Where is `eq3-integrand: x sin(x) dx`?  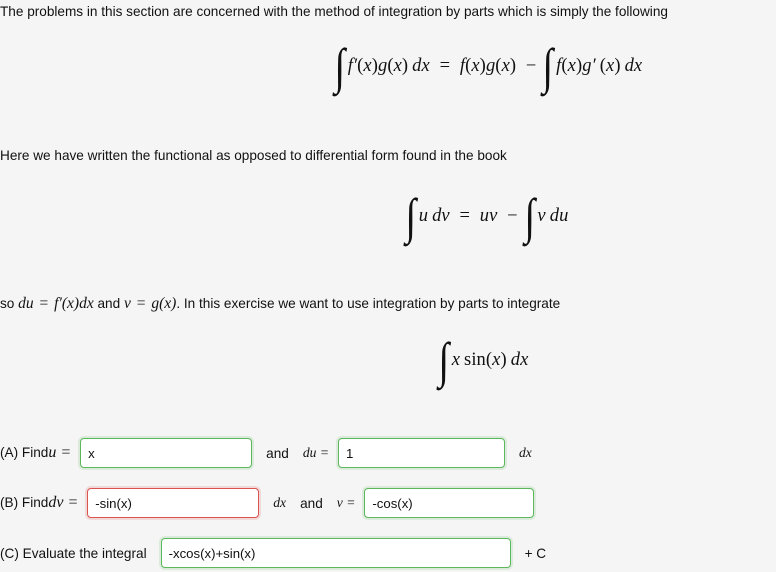
eq3-integrand: x sin(x) dx is located at coordinates (490, 359).